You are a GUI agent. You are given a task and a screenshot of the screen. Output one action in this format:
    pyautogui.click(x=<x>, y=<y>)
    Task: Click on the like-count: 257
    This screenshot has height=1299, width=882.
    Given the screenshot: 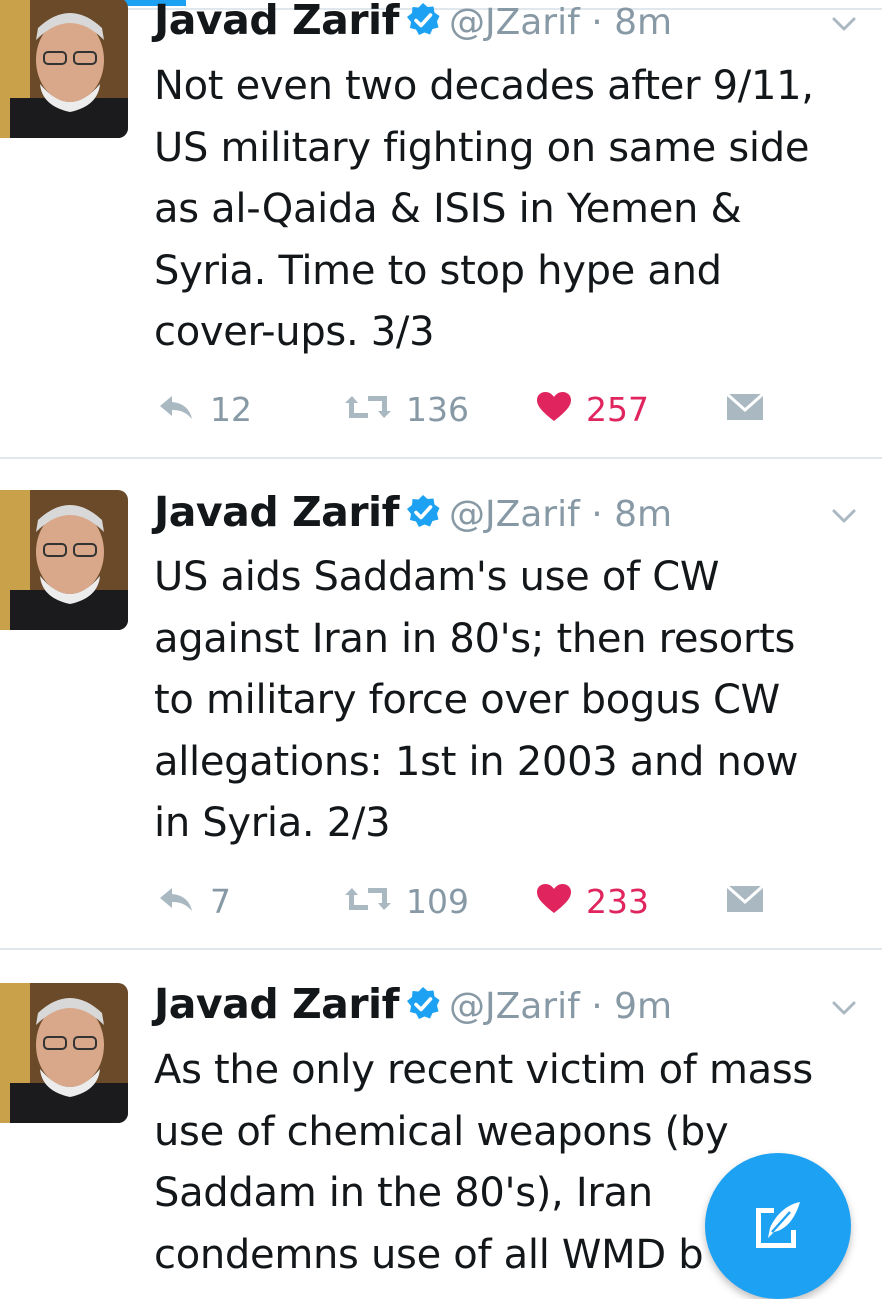 What is the action you would take?
    pyautogui.click(x=617, y=409)
    